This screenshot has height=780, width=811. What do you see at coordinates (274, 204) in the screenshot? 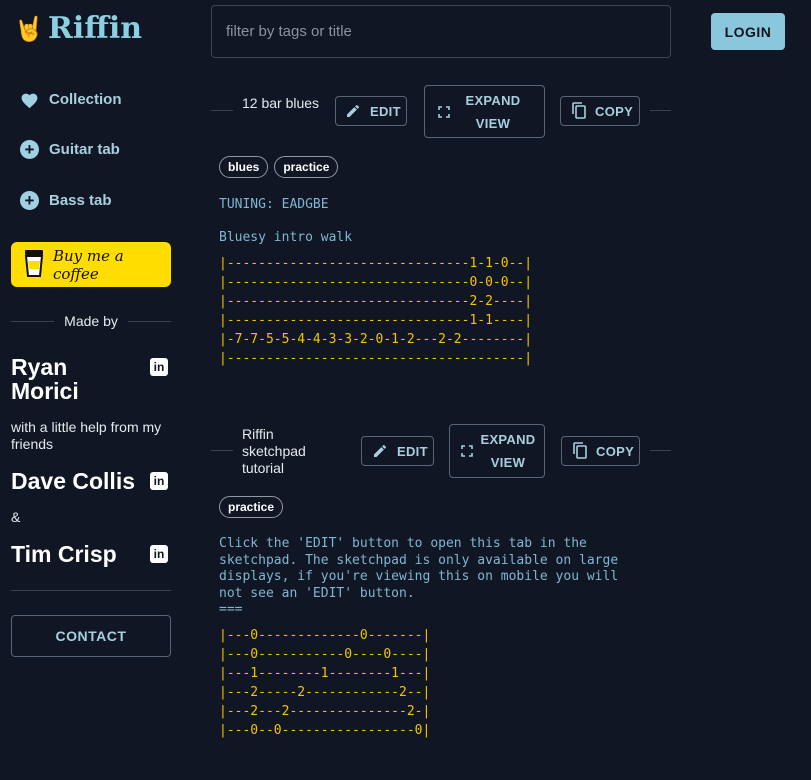
I see `tab-tuning: TUNING: EADGBE` at bounding box center [274, 204].